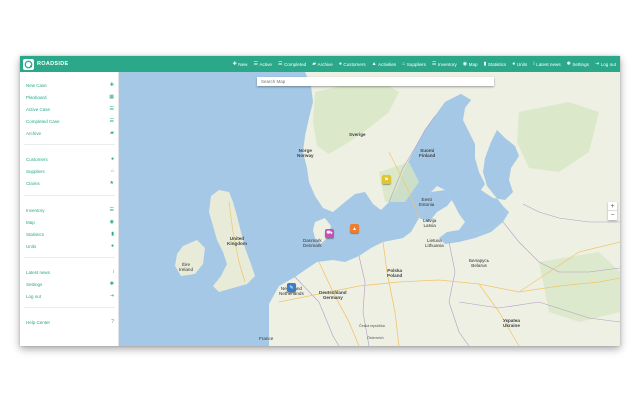  What do you see at coordinates (357, 134) in the screenshot?
I see `map-label-sweden: Sverige` at bounding box center [357, 134].